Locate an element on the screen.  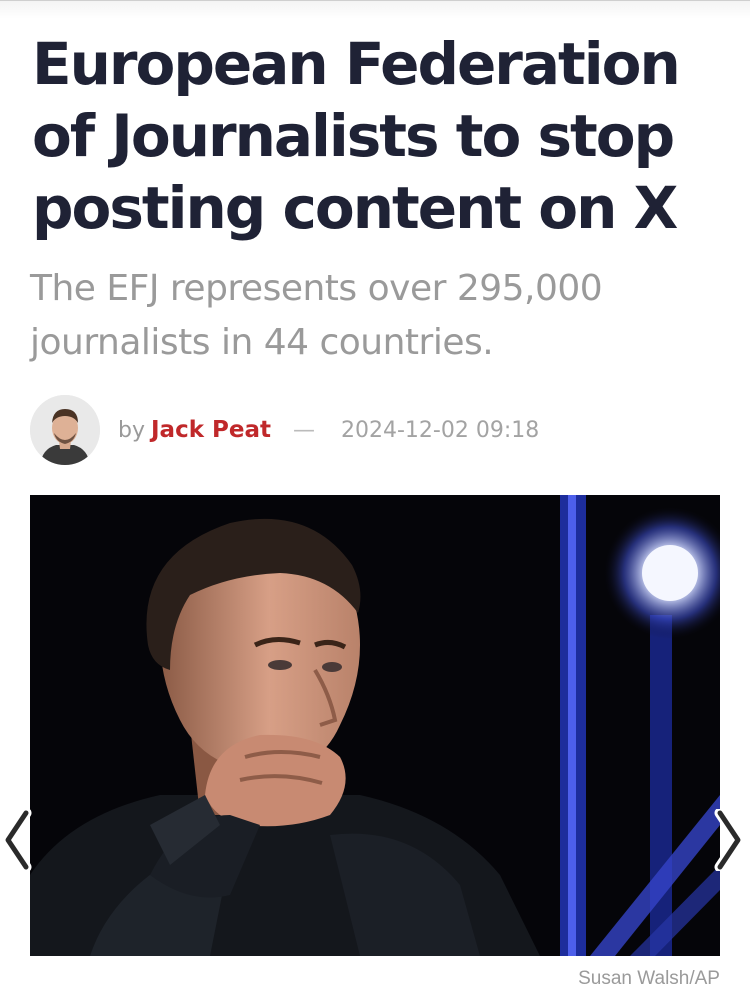
chevron-right-icon is located at coordinates (729, 840).